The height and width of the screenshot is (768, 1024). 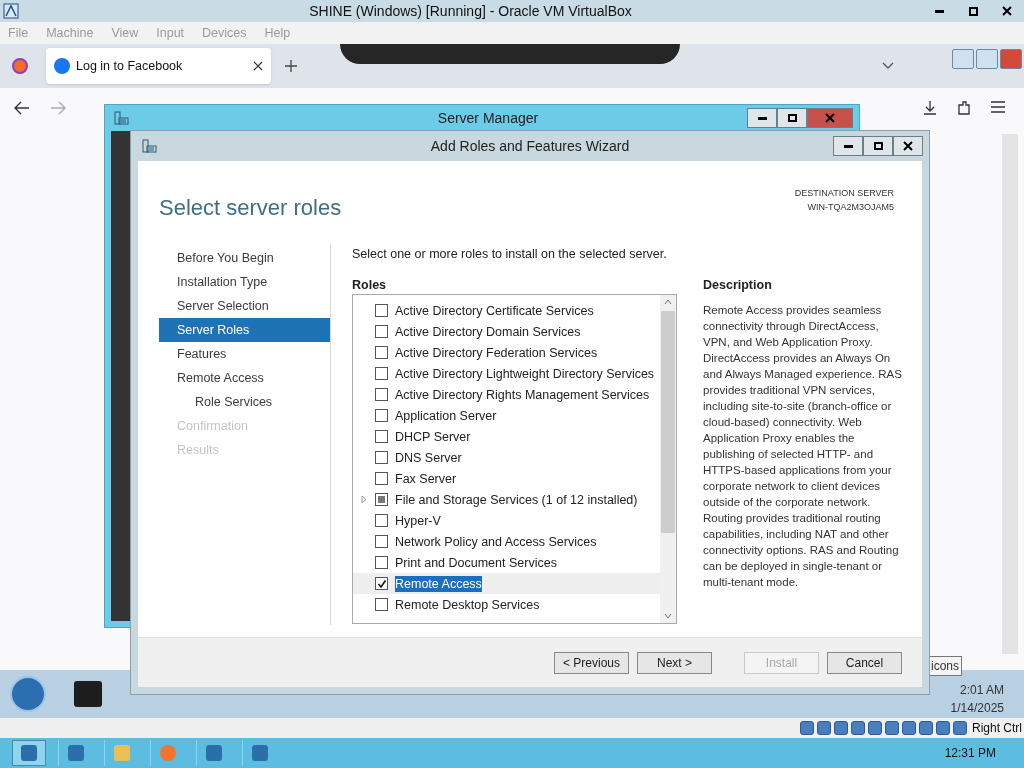 I want to click on role-label: Active Directory Certificate Services, so click(x=494, y=310).